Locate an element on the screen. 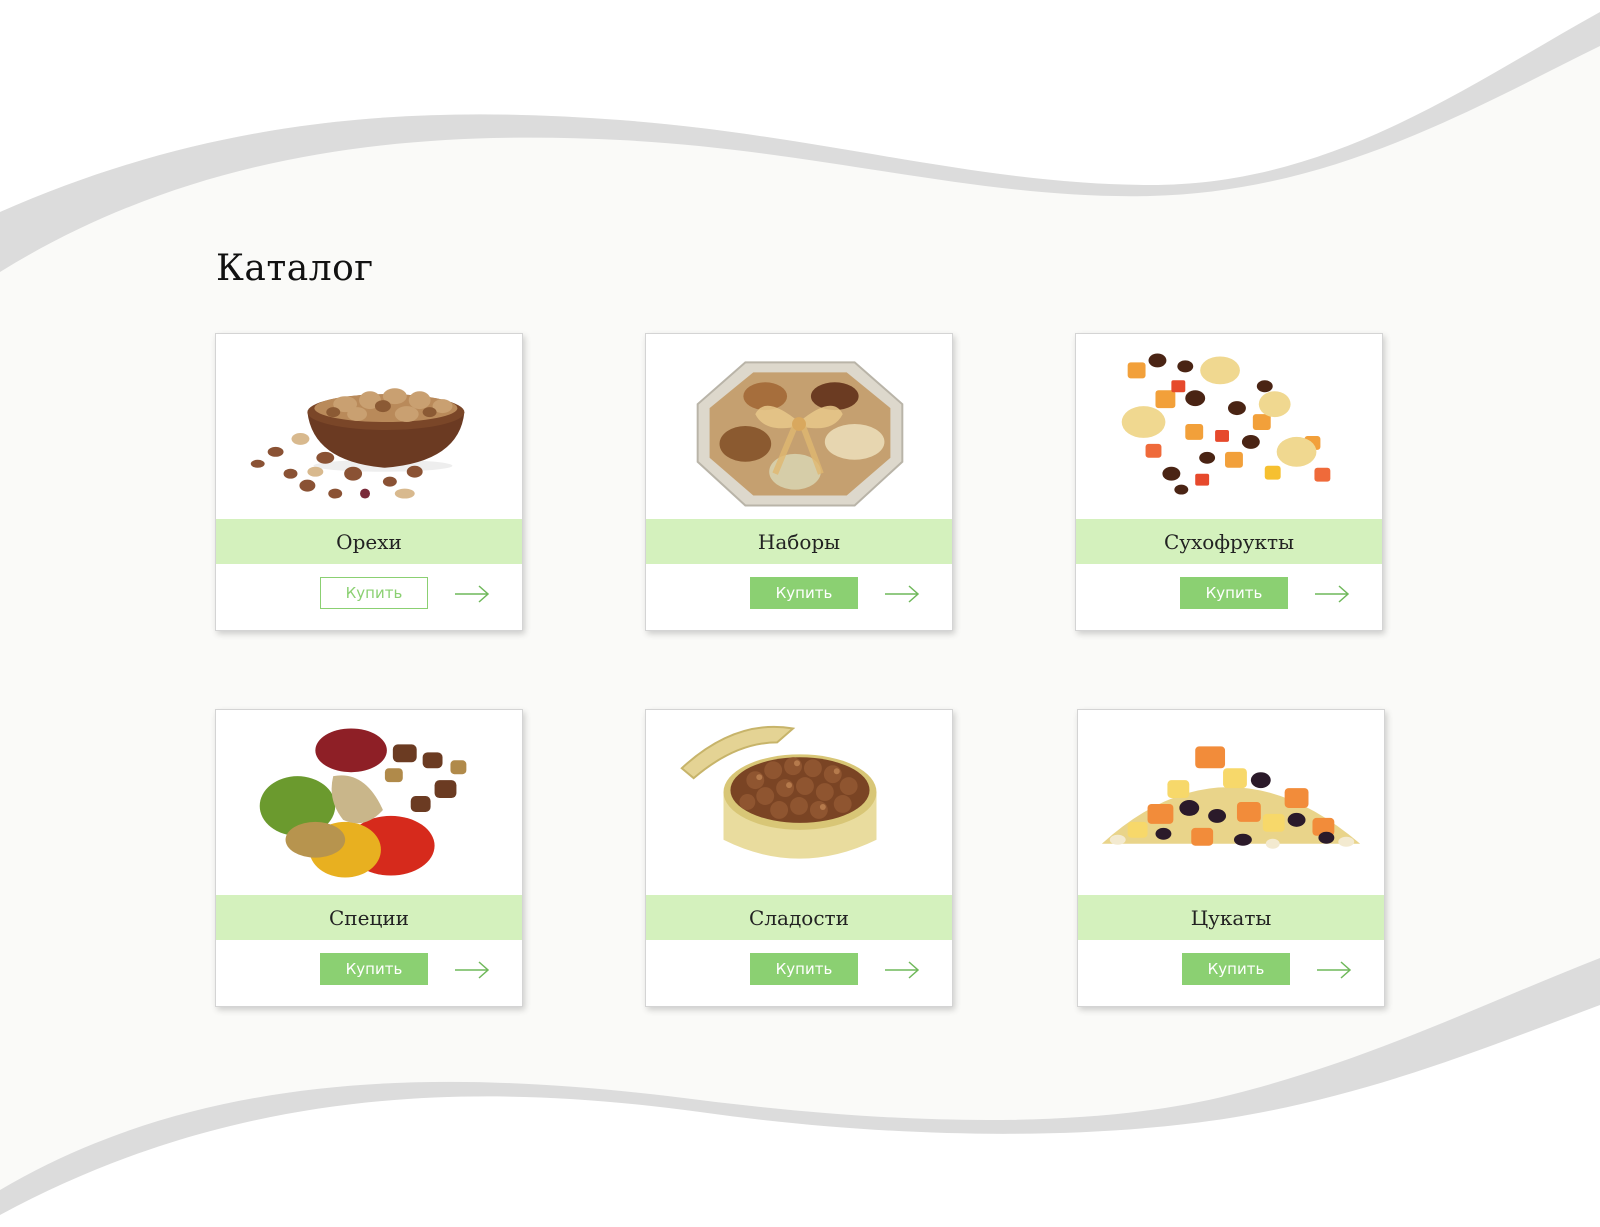 This screenshot has width=1600, height=1227. catalog-card-candied-fruits: Цукаты Купить is located at coordinates (1231, 858).